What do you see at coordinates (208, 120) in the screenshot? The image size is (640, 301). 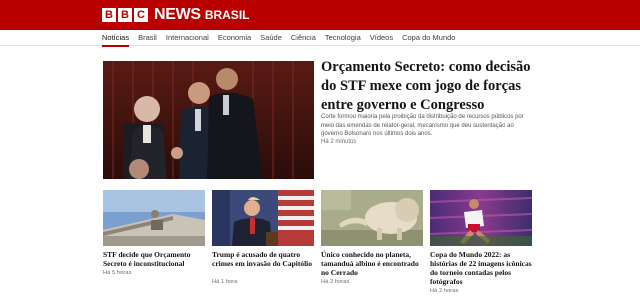 I see `lead-story-image` at bounding box center [208, 120].